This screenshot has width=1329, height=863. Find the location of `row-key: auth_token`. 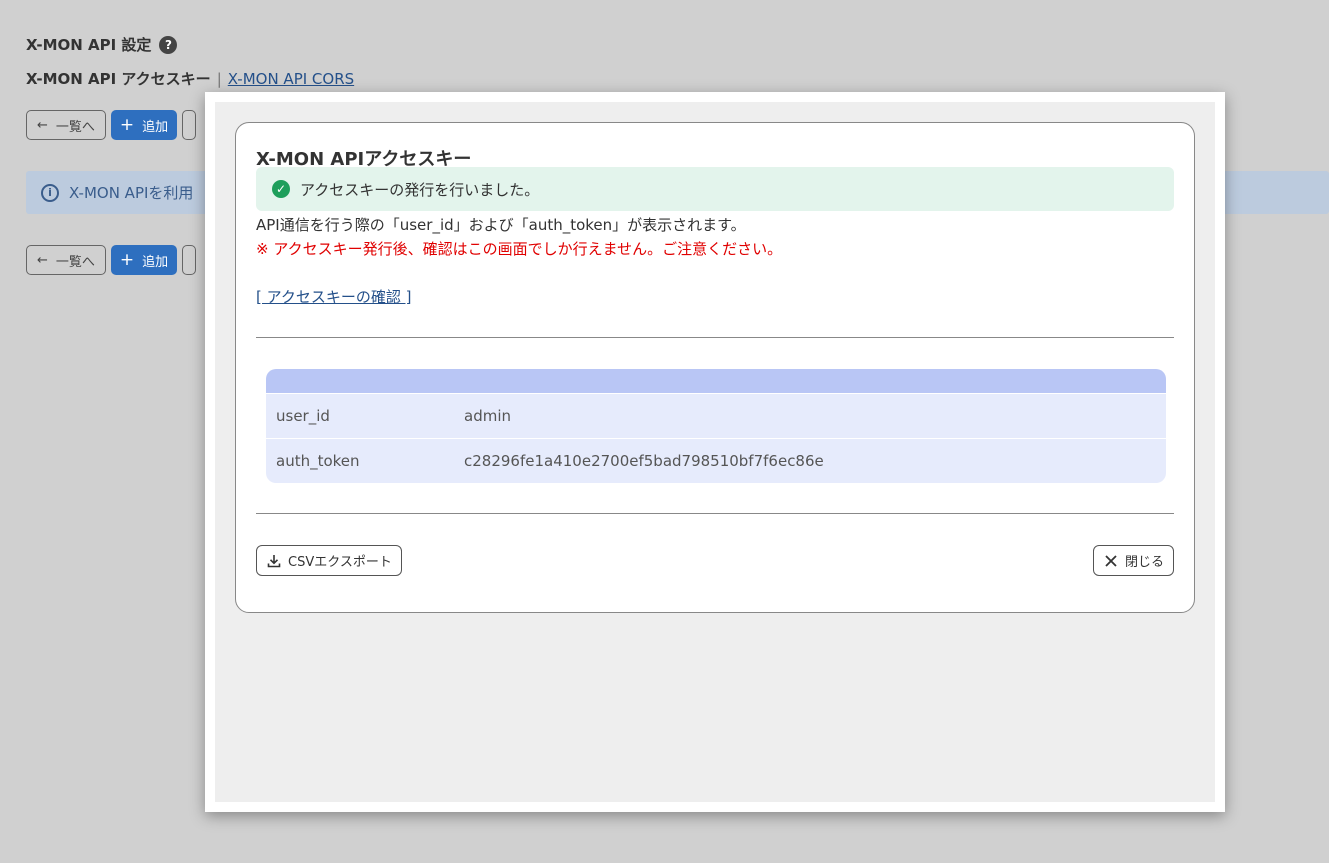

row-key: auth_token is located at coordinates (318, 461).